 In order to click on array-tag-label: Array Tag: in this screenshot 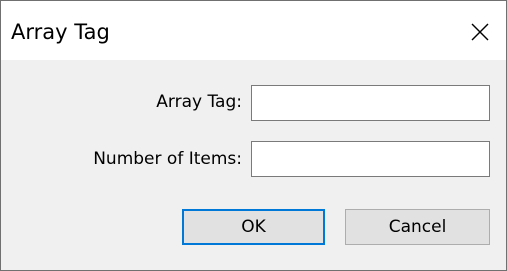, I will do `click(199, 102)`.